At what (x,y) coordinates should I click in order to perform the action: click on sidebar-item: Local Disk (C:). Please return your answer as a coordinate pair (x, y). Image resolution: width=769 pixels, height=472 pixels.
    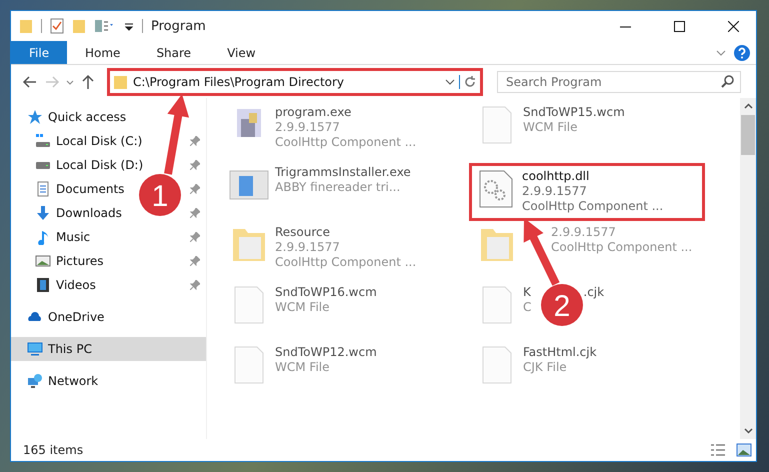
    Looking at the image, I should click on (78, 141).